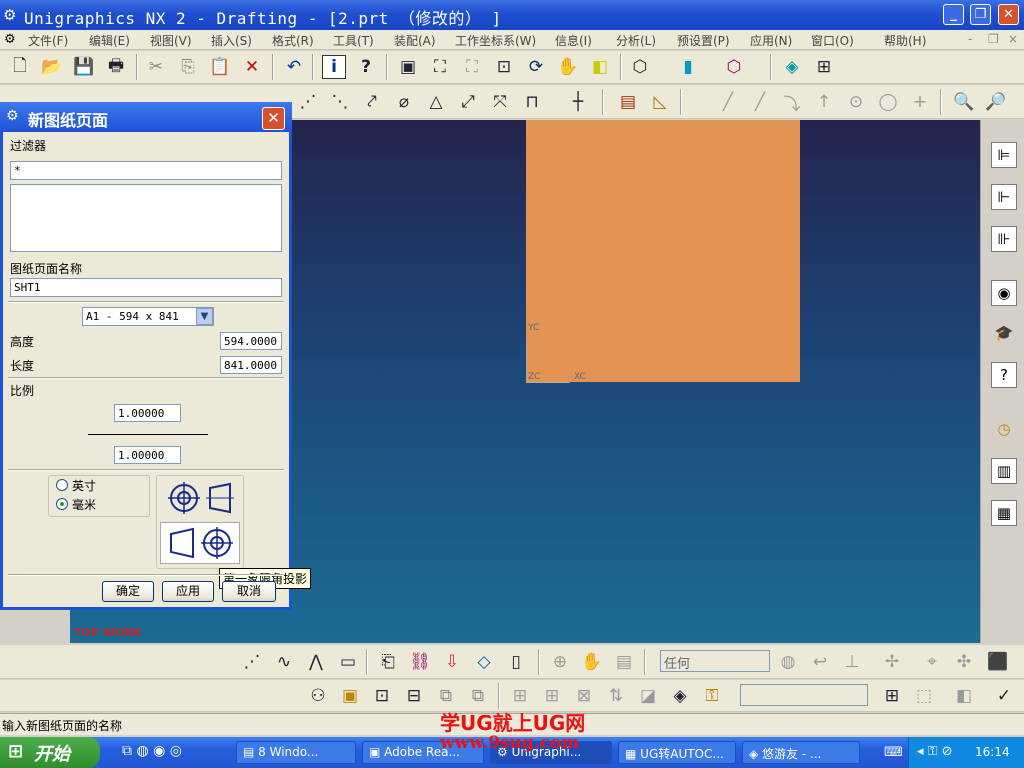 The image size is (1024, 768). I want to click on snap-rect-icon: ▭, so click(348, 662).